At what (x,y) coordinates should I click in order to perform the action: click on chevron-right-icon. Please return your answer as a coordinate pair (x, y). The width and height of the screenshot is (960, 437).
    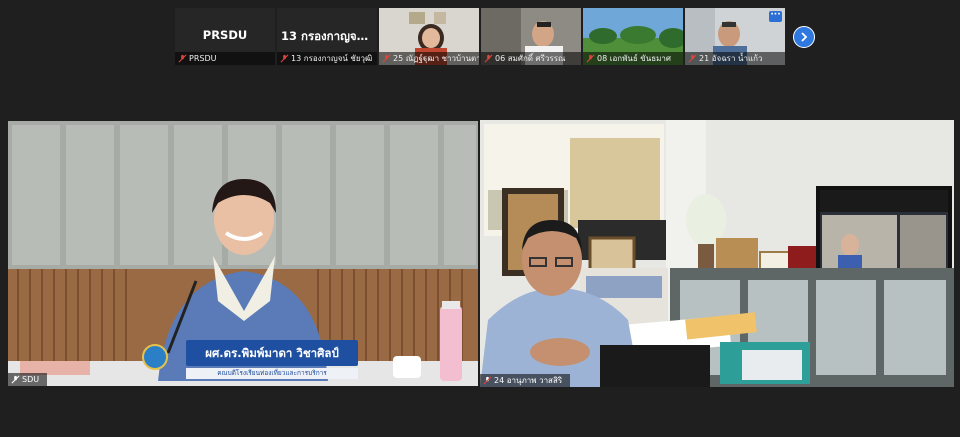
    Looking at the image, I should click on (804, 37).